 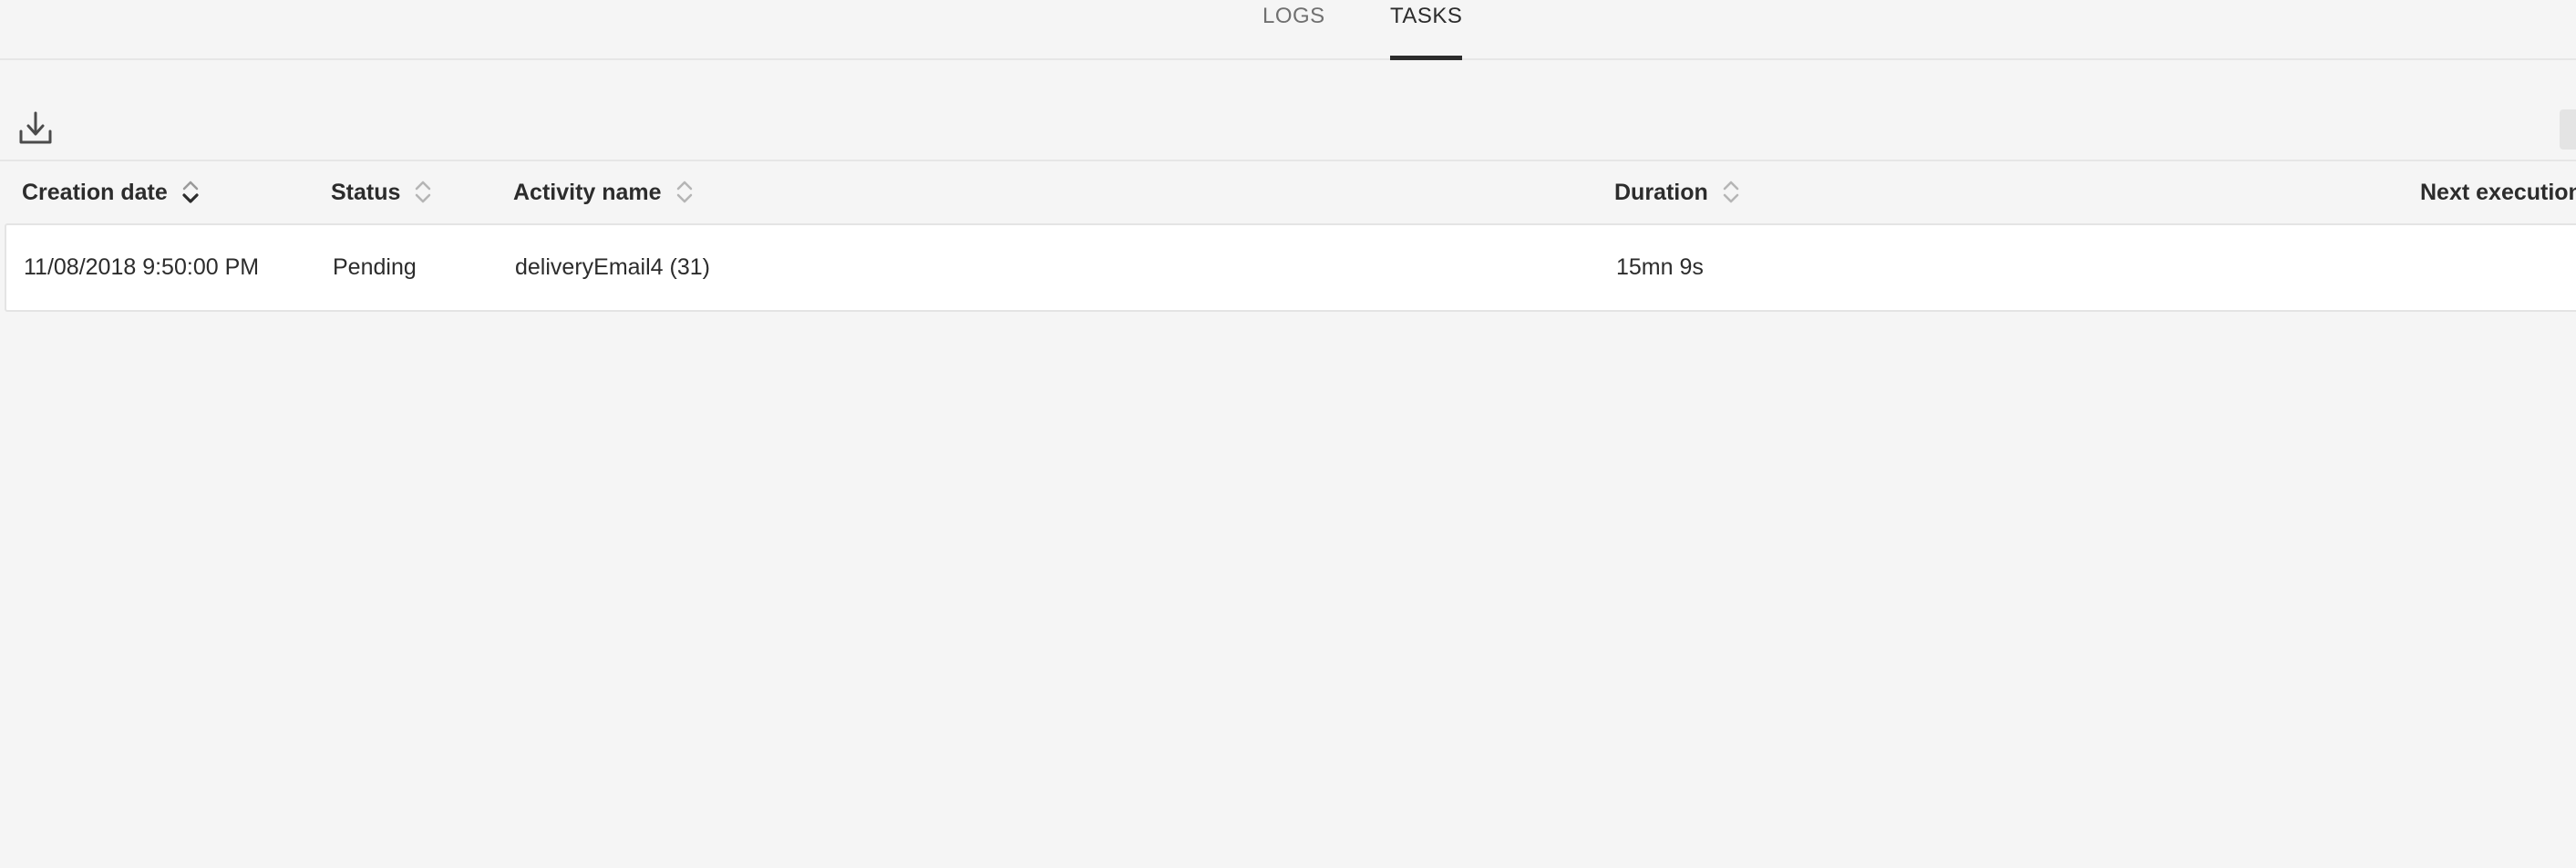 What do you see at coordinates (1293, 30) in the screenshot?
I see `tab-logs: LOGS` at bounding box center [1293, 30].